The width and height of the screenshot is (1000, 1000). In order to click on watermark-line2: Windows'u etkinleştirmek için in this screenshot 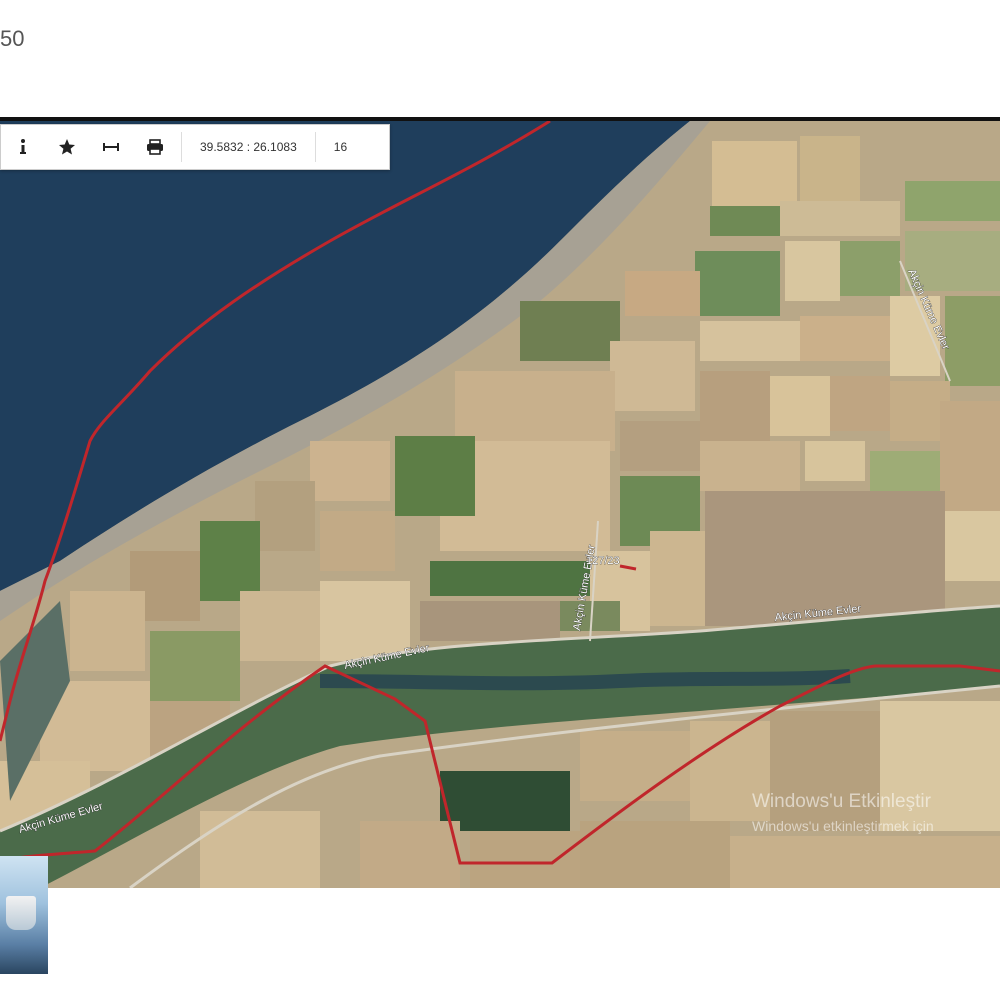, I will do `click(843, 826)`.